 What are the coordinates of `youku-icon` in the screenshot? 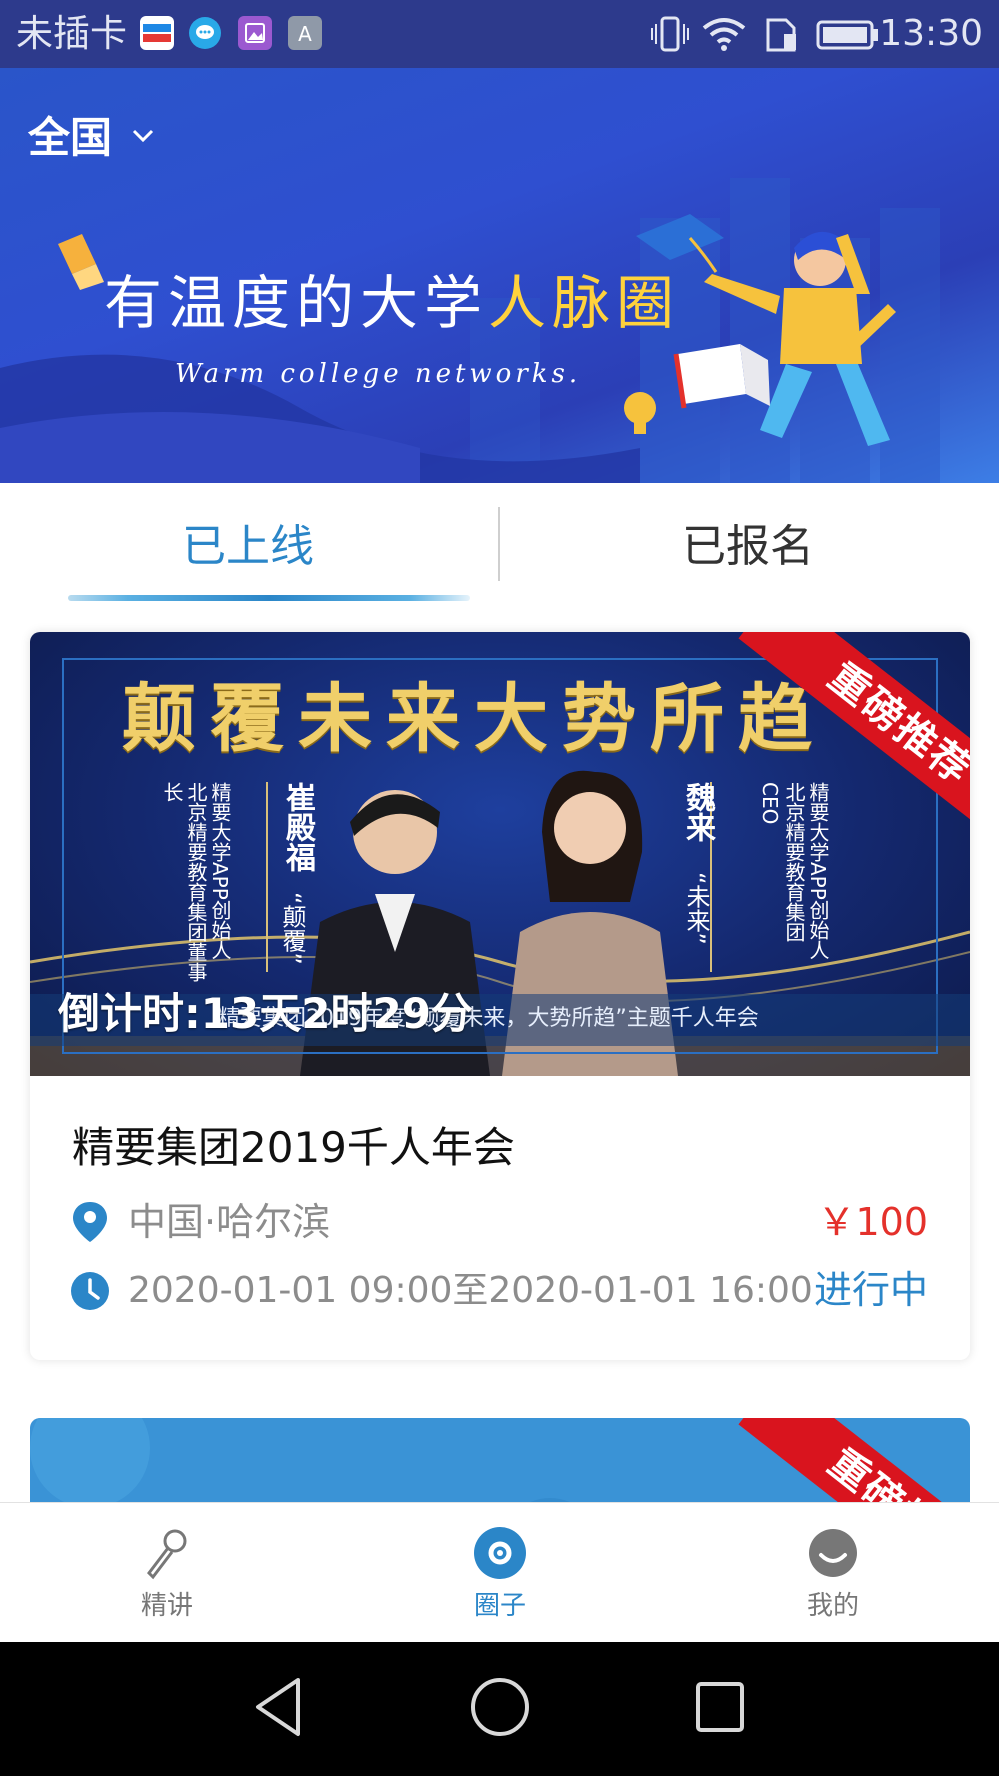 It's located at (157, 33).